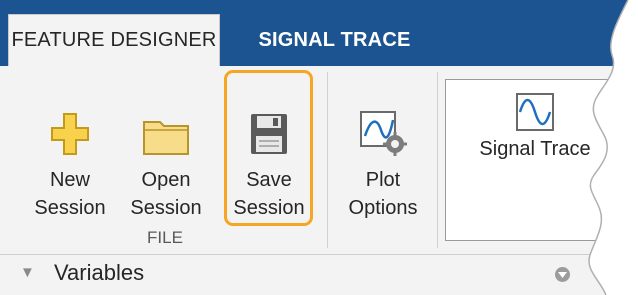 Image resolution: width=638 pixels, height=295 pixels. I want to click on floppy-disk-icon, so click(269, 134).